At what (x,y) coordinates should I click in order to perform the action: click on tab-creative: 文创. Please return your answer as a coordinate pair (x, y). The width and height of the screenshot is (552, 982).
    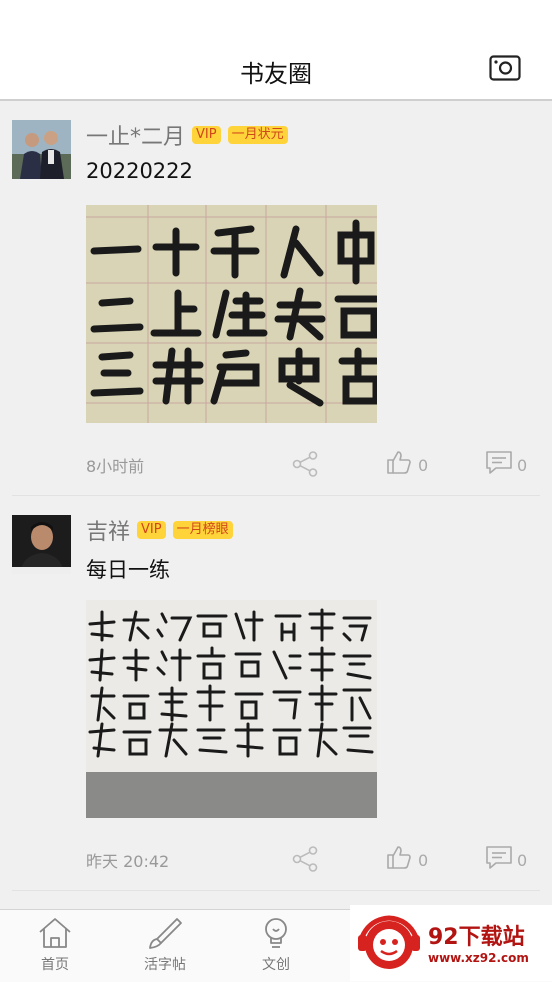
    Looking at the image, I should click on (276, 947).